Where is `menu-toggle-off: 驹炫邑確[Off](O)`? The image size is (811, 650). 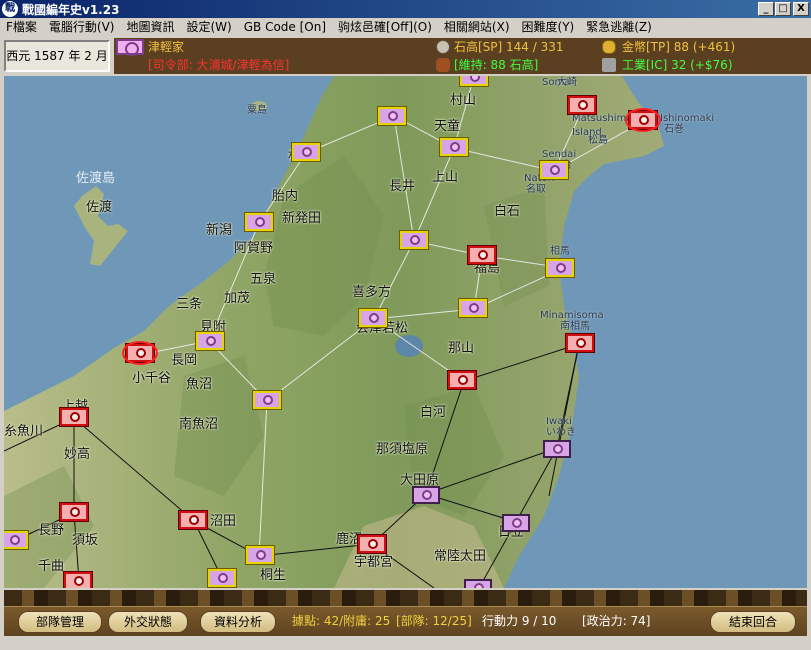 menu-toggle-off: 驹炫邑確[Off](O) is located at coordinates (385, 27).